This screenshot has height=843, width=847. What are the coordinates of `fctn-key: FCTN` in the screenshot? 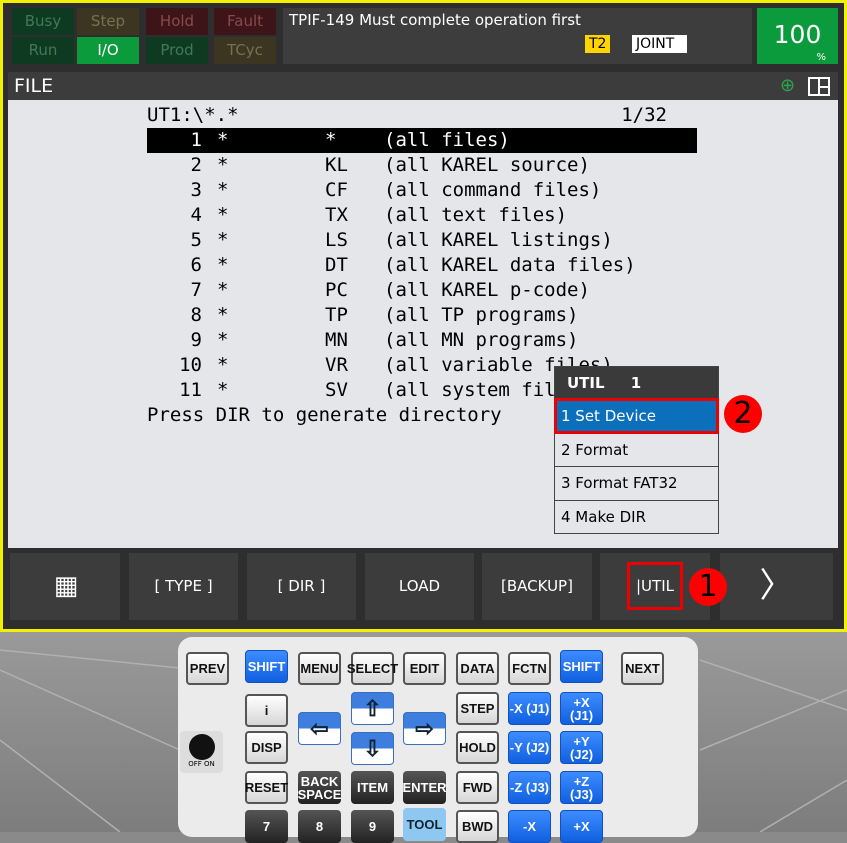 It's located at (529, 668).